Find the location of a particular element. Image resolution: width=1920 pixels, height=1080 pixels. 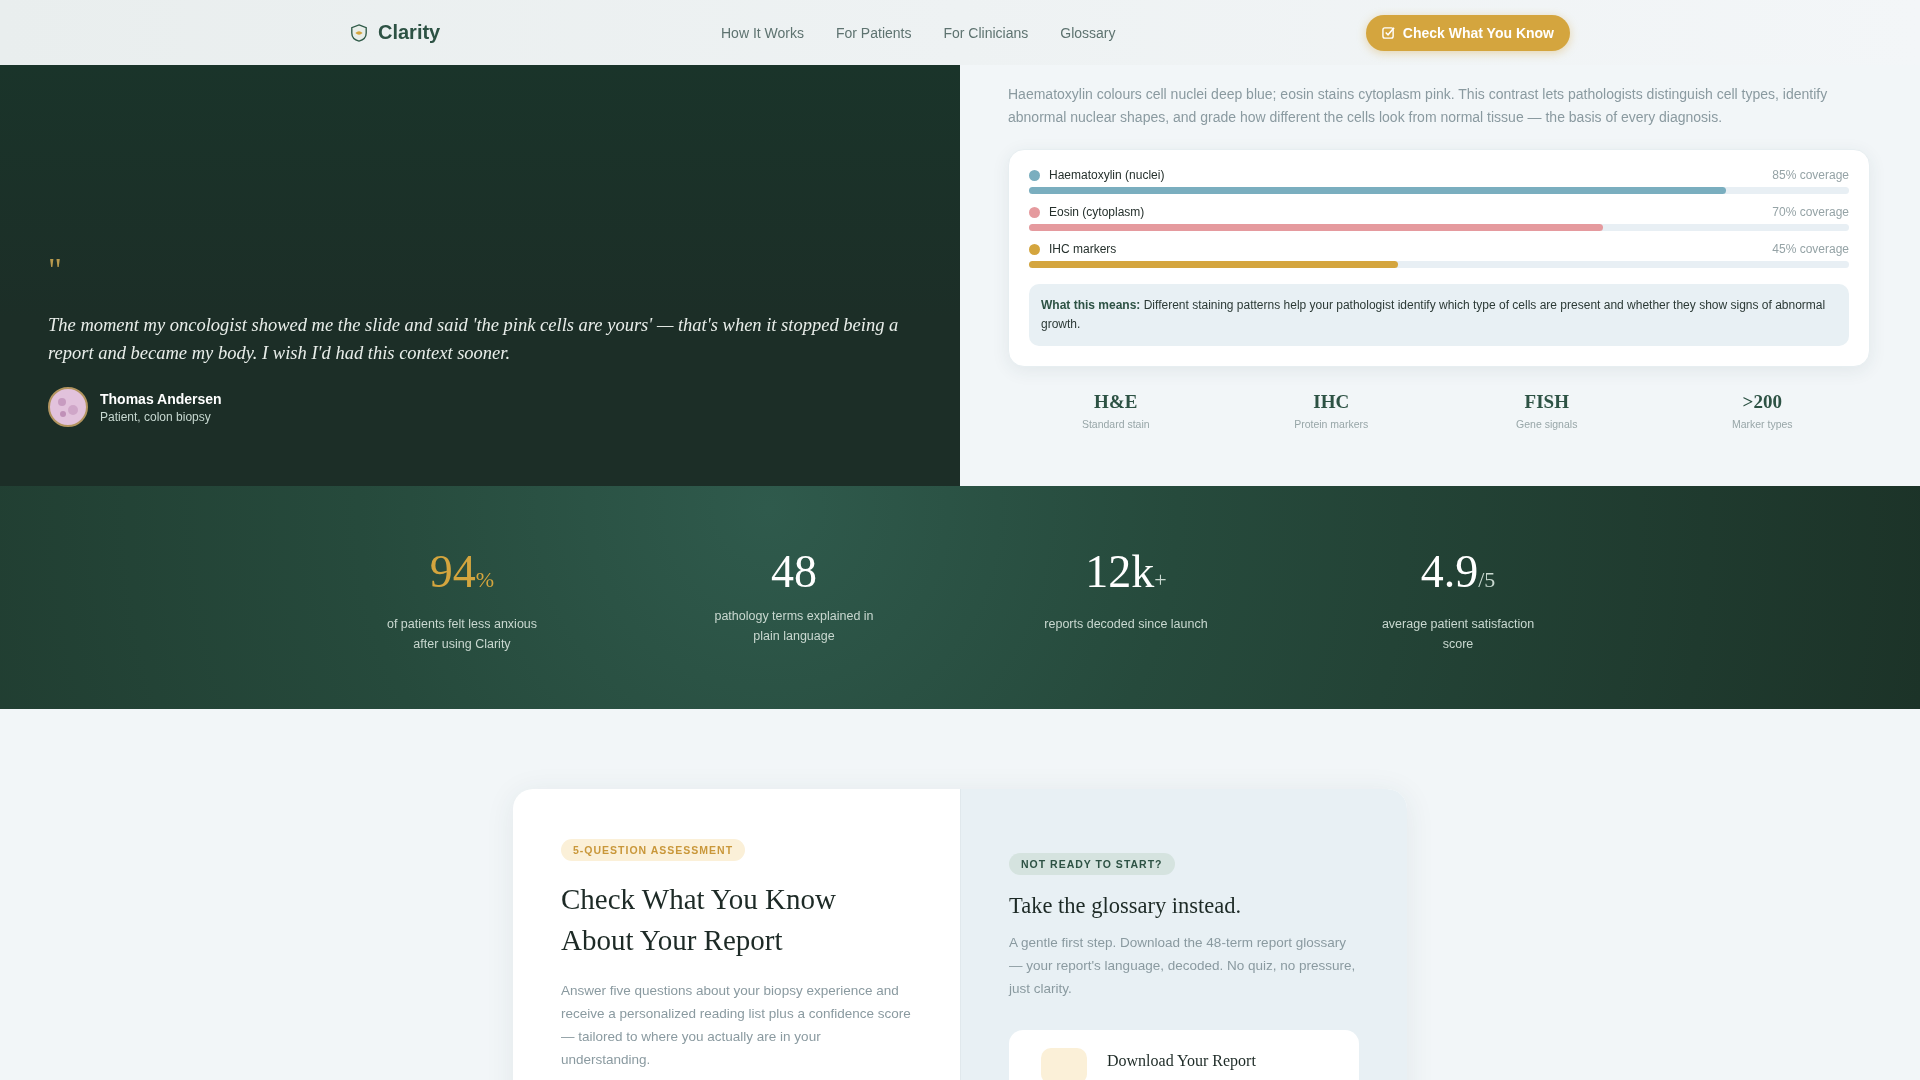

method-label: Gene signals is located at coordinates (1547, 424).